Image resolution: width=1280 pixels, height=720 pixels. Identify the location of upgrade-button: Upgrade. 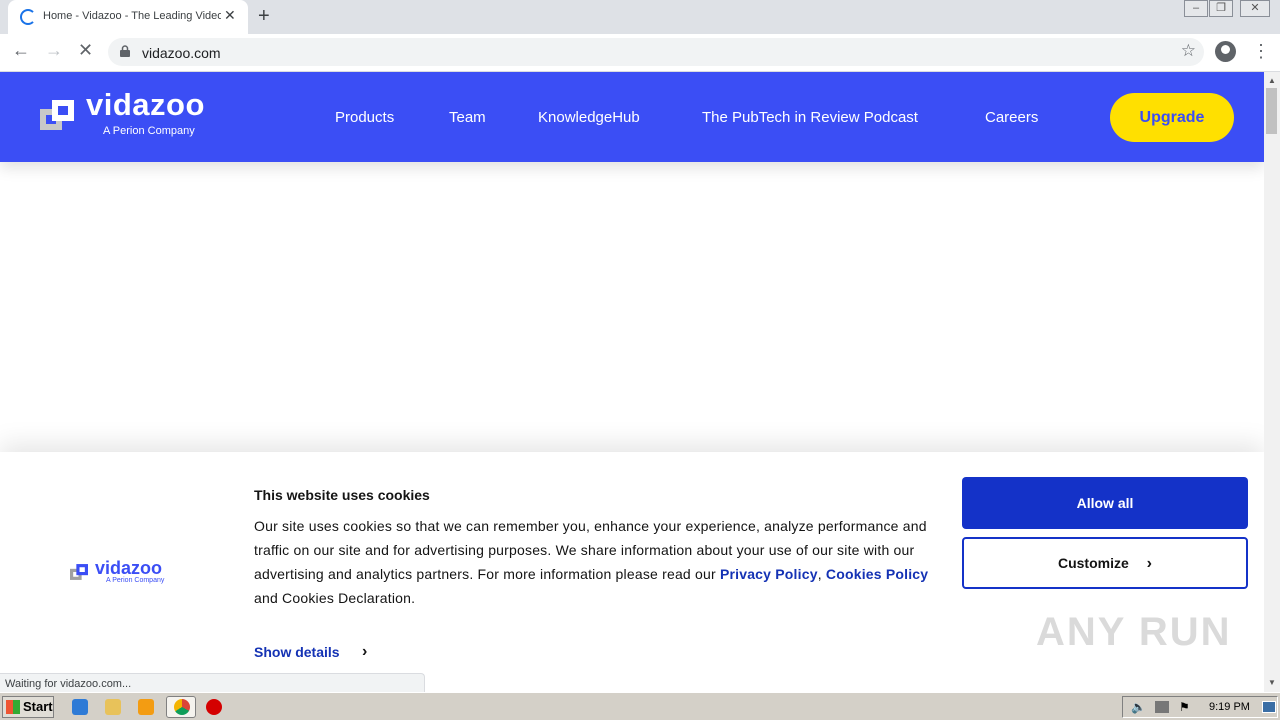
(1172, 117).